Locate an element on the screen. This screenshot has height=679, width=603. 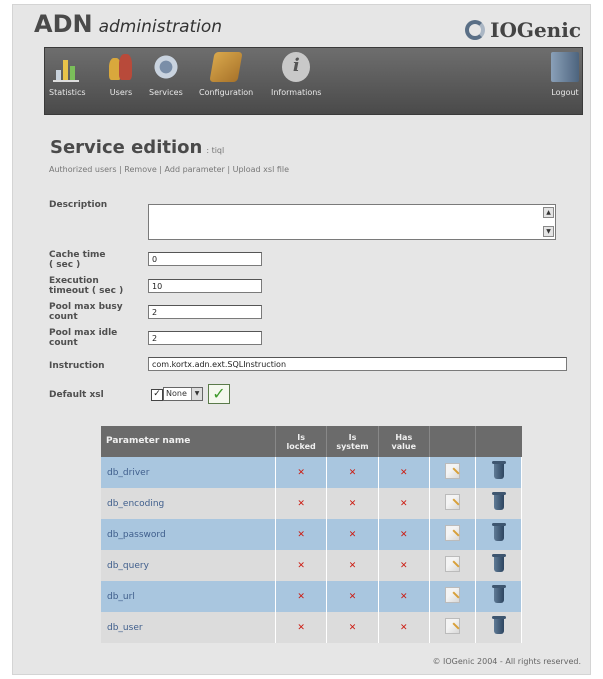
header-has-value-line1: Has is located at coordinates (404, 437).